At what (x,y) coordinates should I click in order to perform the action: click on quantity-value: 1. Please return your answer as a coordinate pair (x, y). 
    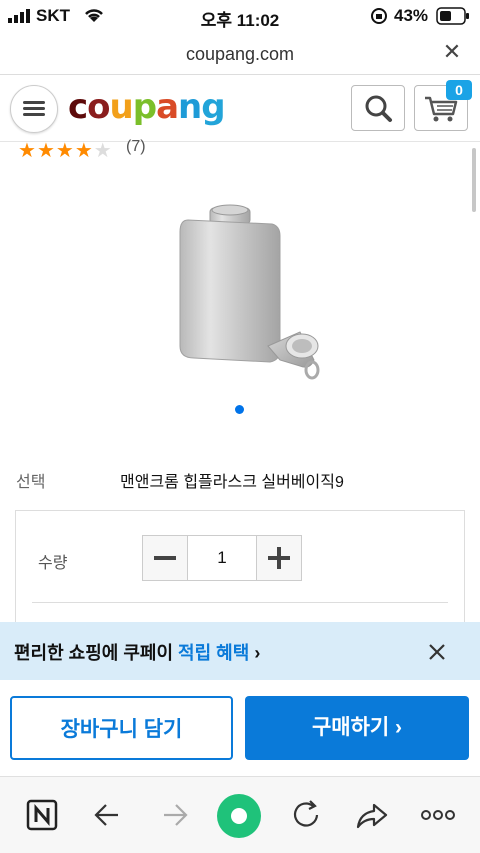
    Looking at the image, I should click on (222, 558).